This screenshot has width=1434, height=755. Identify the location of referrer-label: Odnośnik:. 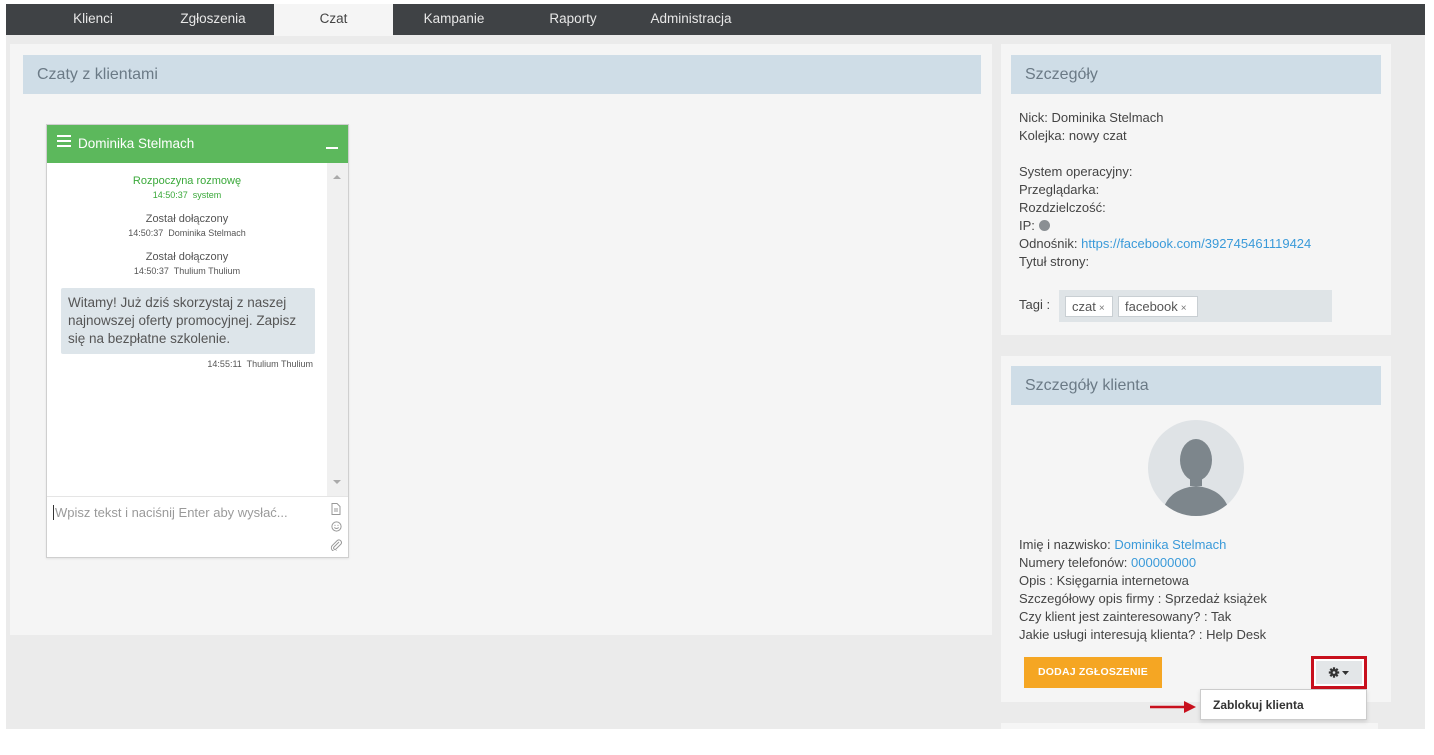
(1048, 243).